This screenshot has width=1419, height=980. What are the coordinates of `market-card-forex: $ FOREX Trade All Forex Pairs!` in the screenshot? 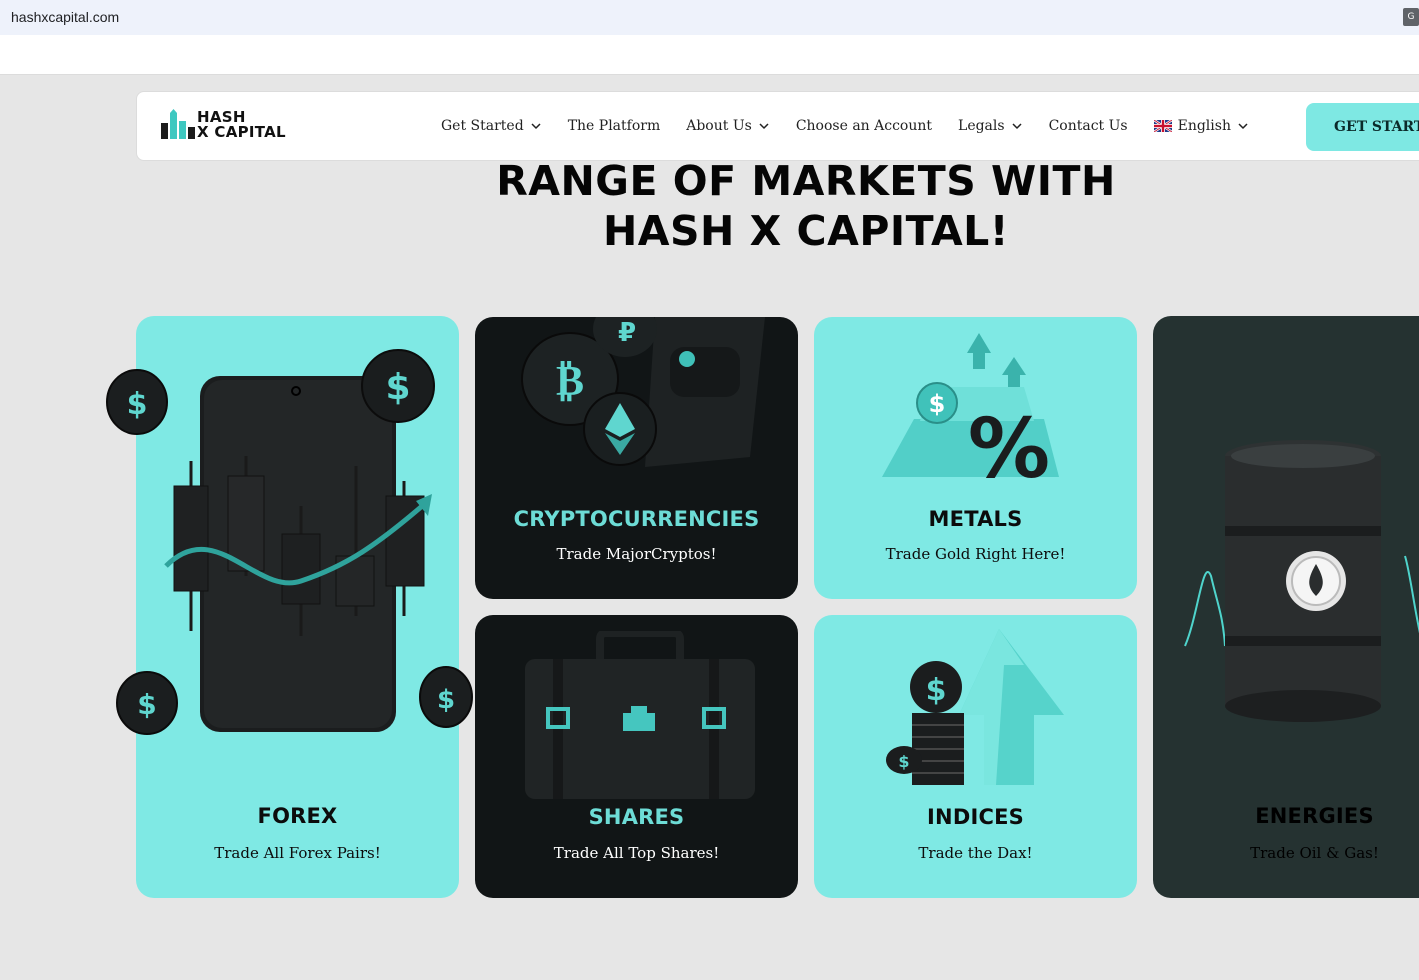 It's located at (297, 607).